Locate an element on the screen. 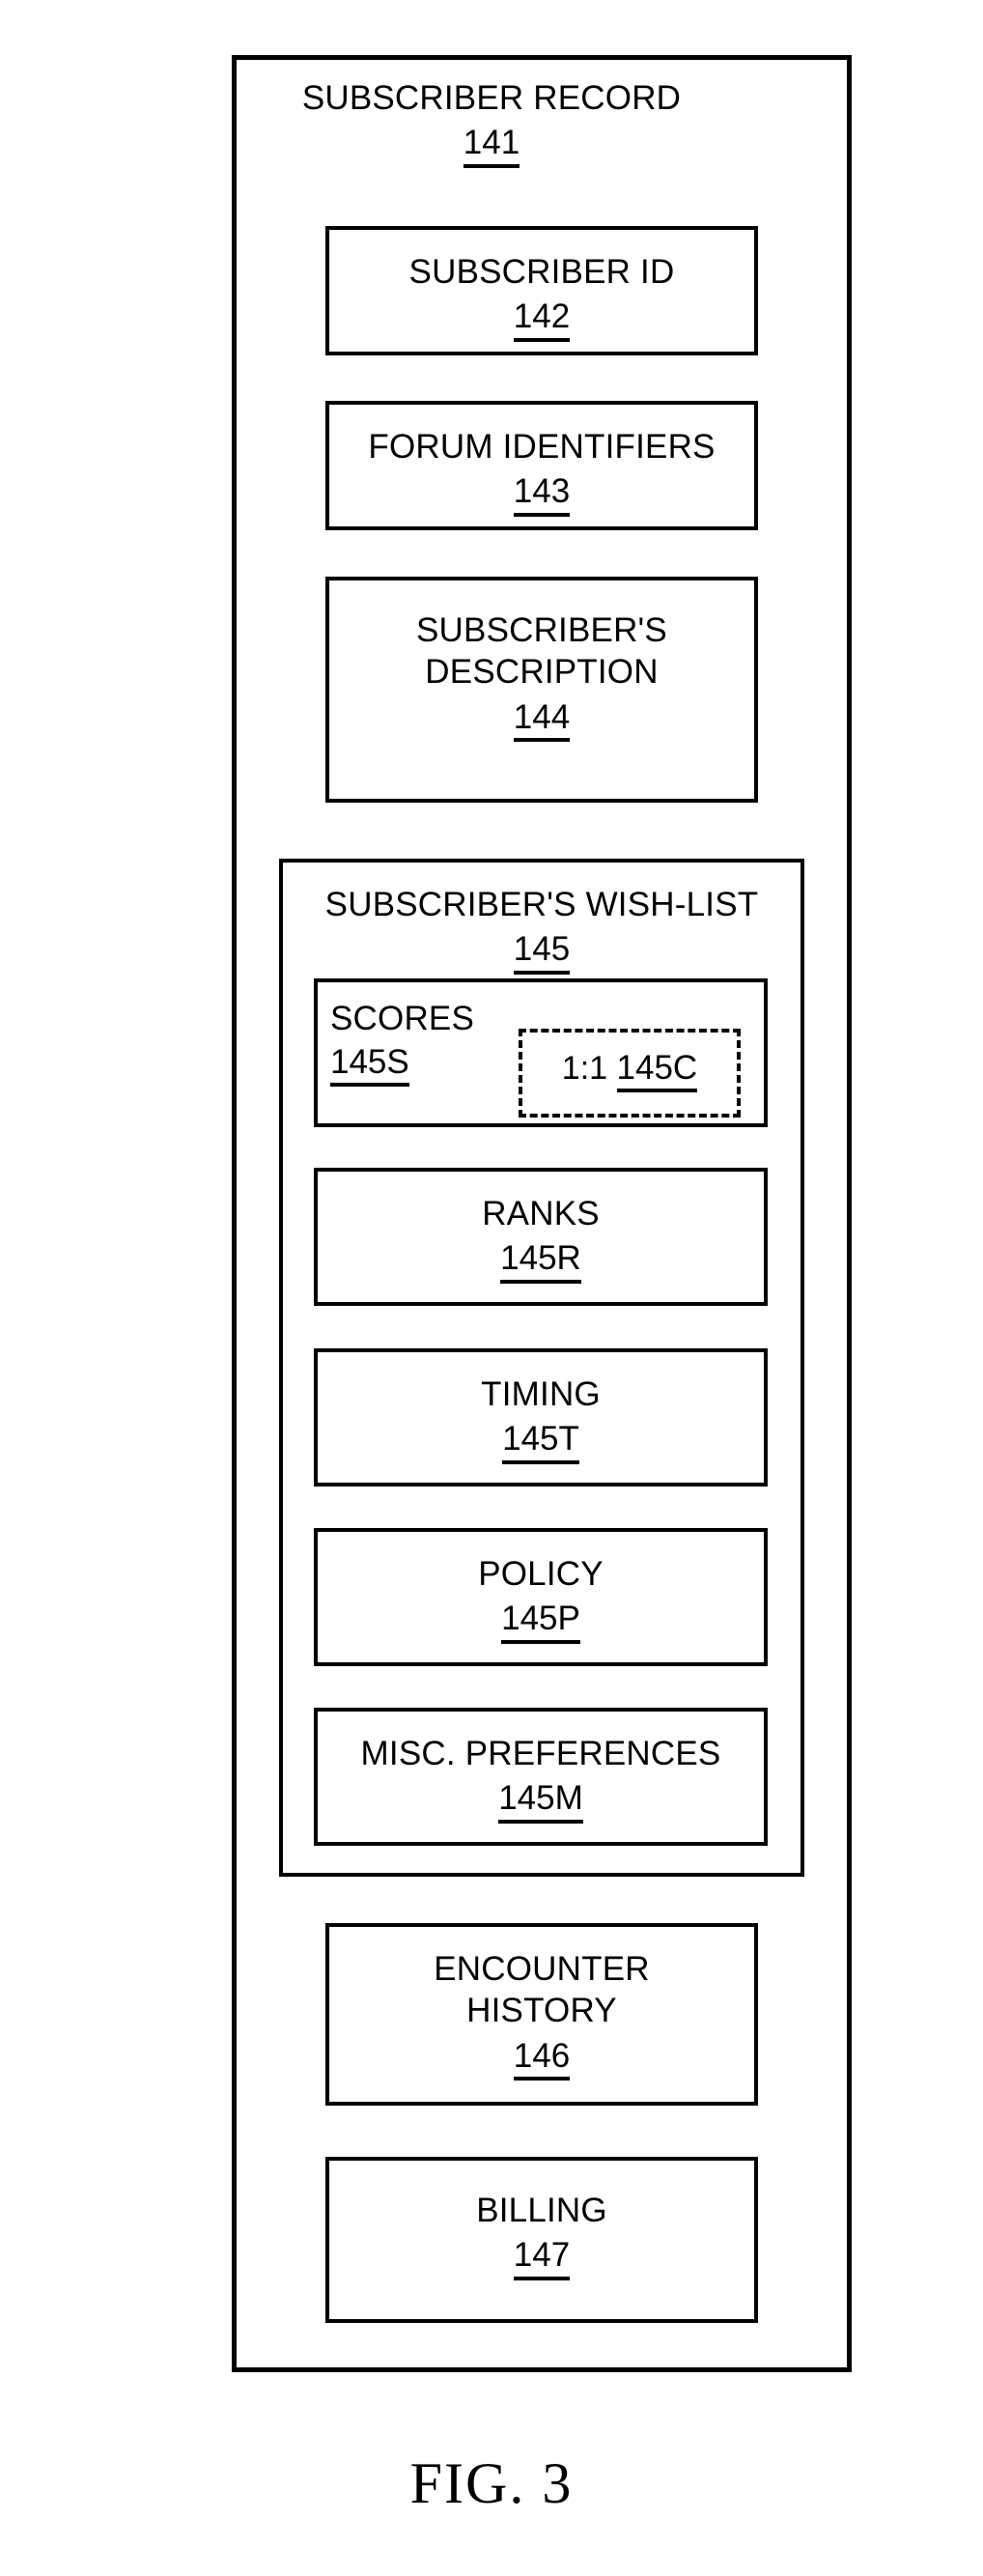 This screenshot has width=983, height=2576. subscriber-wishlist-ref: 145 is located at coordinates (542, 952).